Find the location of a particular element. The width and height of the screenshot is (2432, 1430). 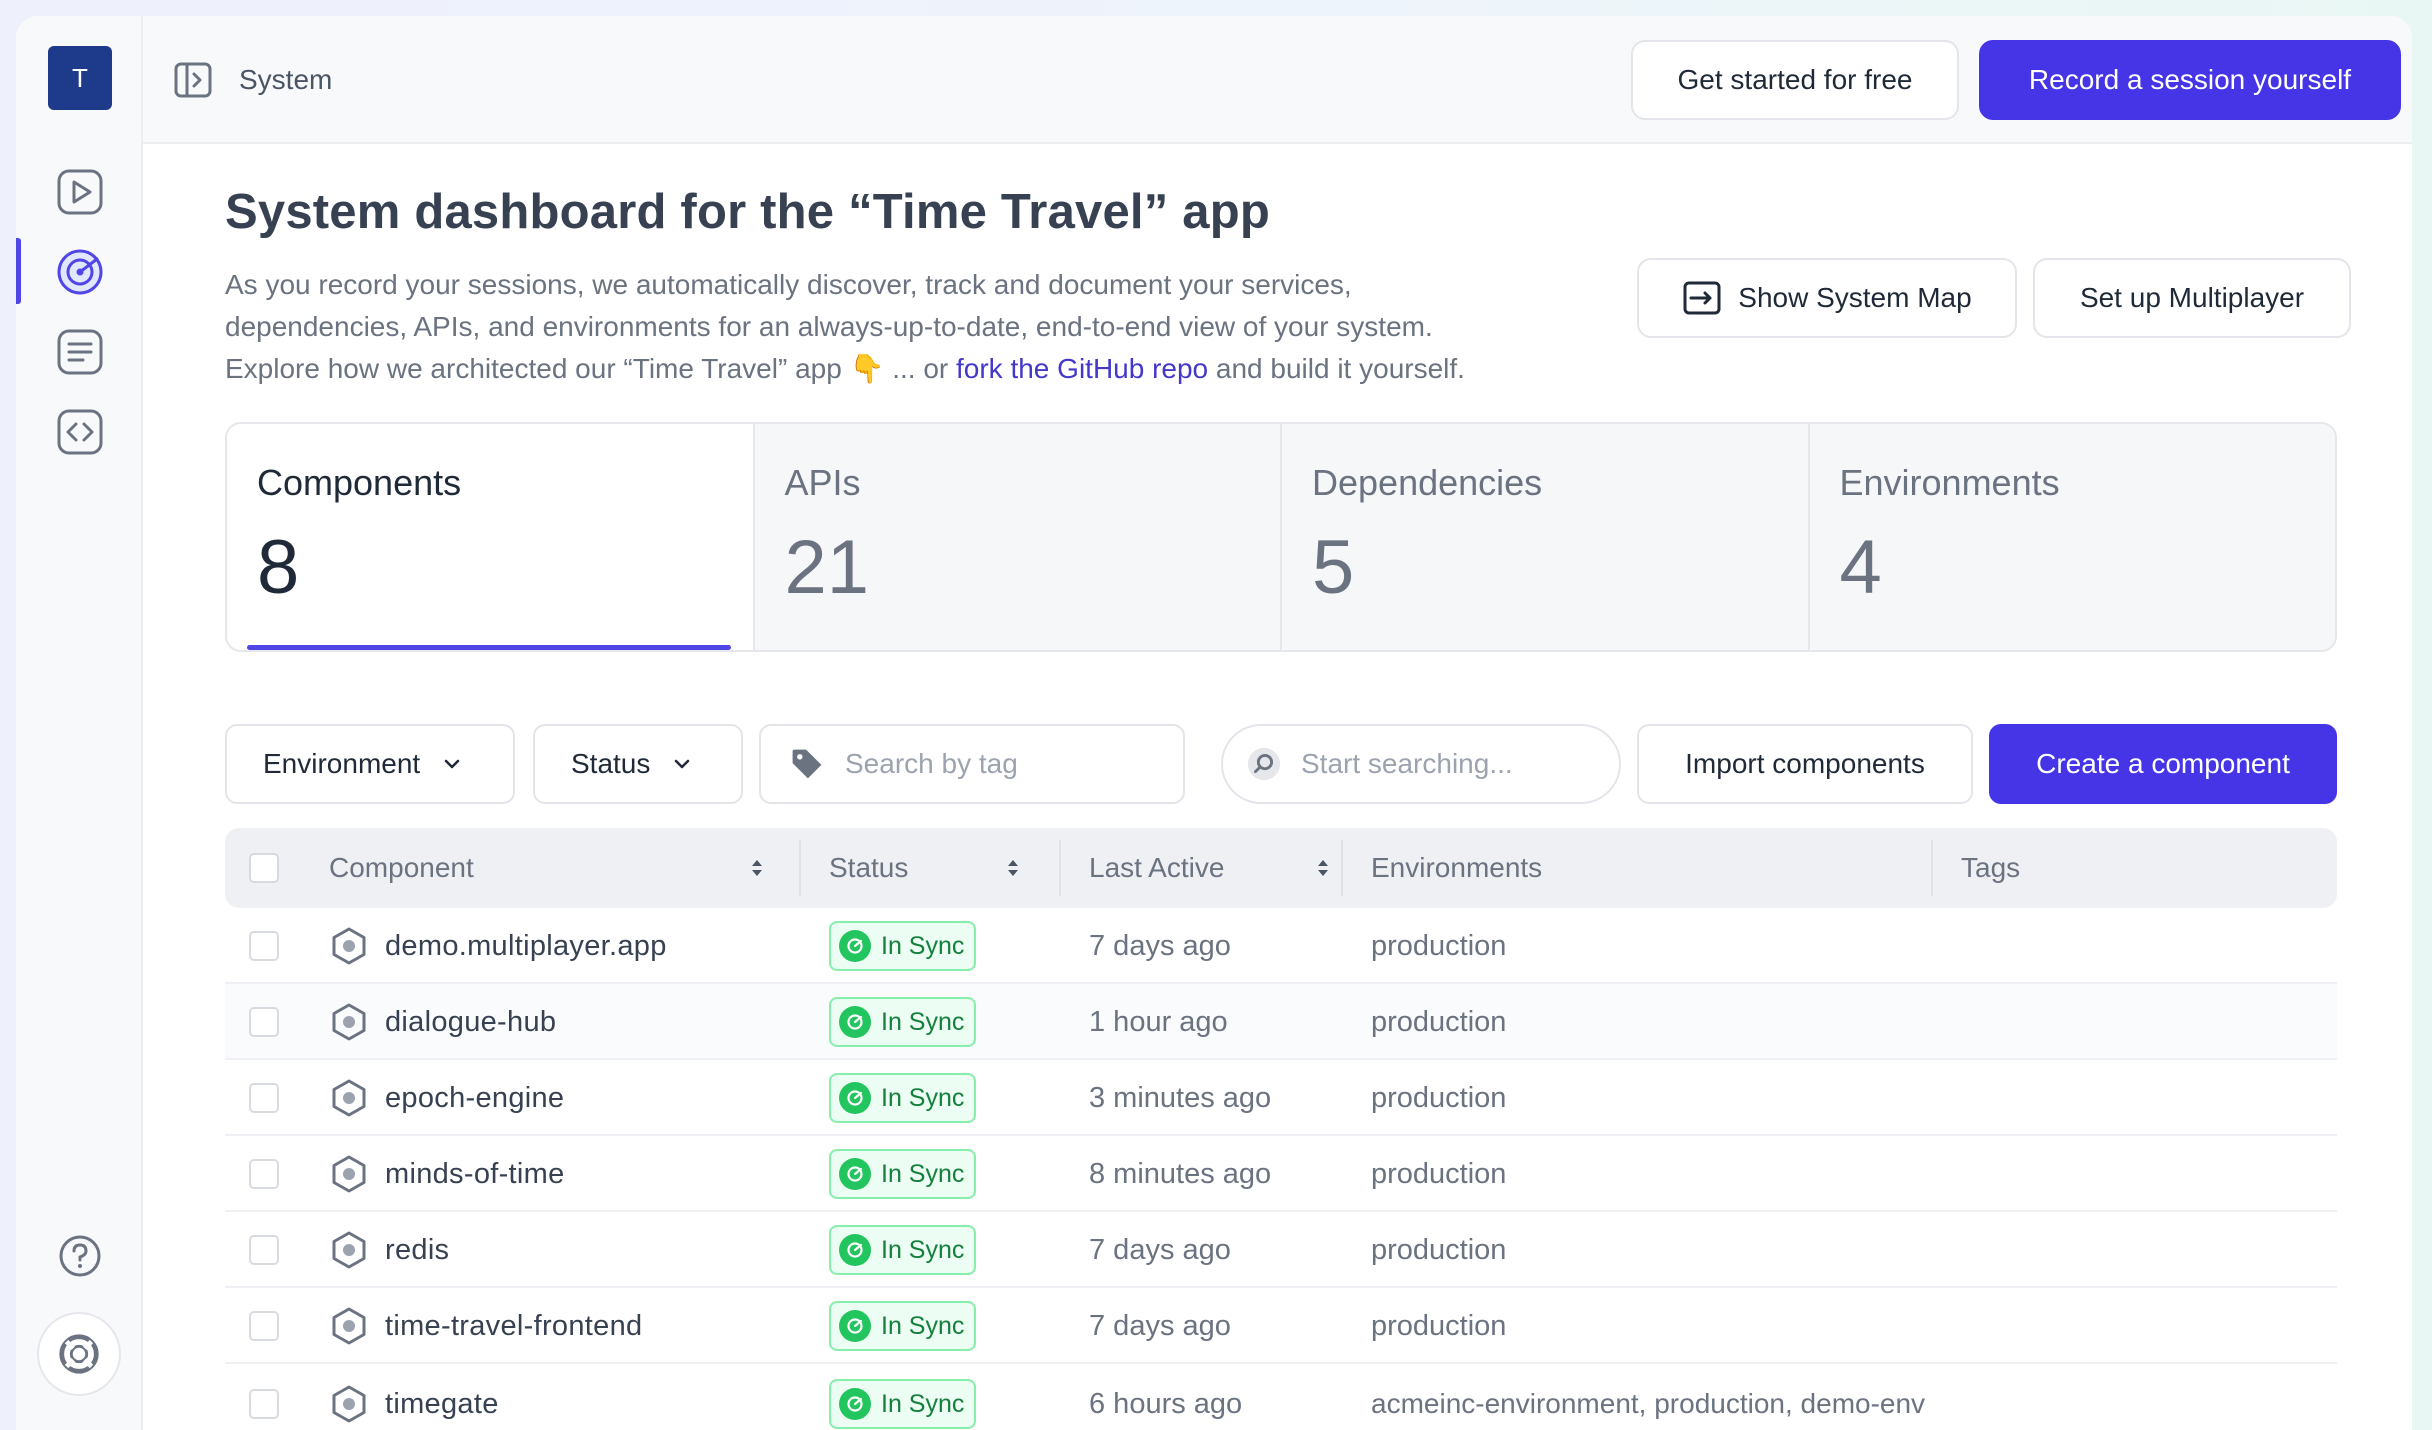

sidebar-item-system is located at coordinates (80, 272).